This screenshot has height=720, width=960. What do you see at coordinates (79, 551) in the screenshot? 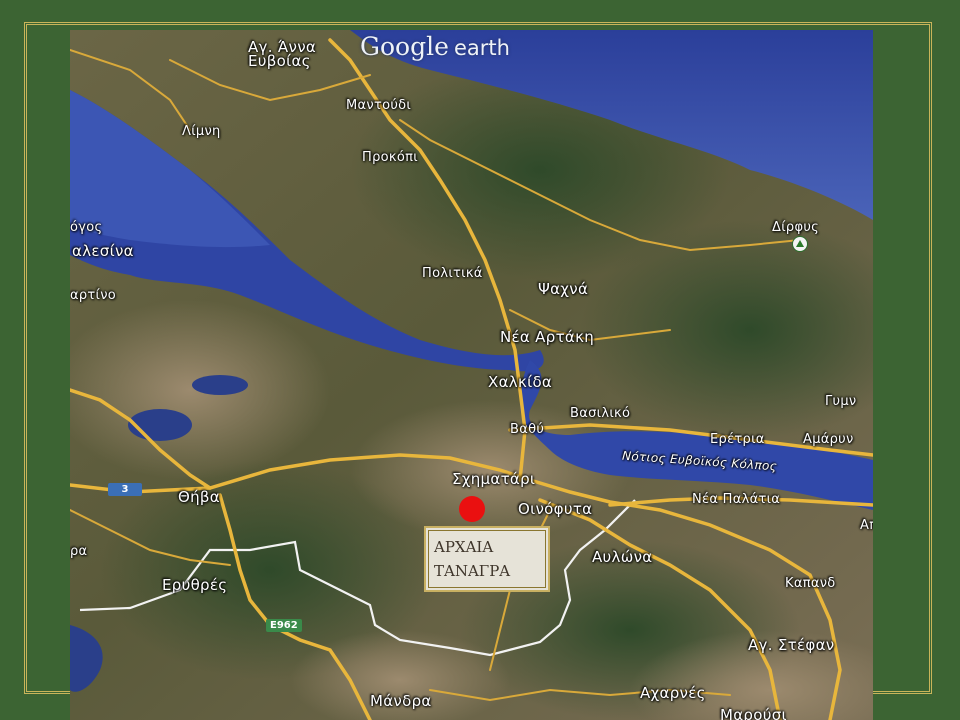
I see `place-pa: ρα` at bounding box center [79, 551].